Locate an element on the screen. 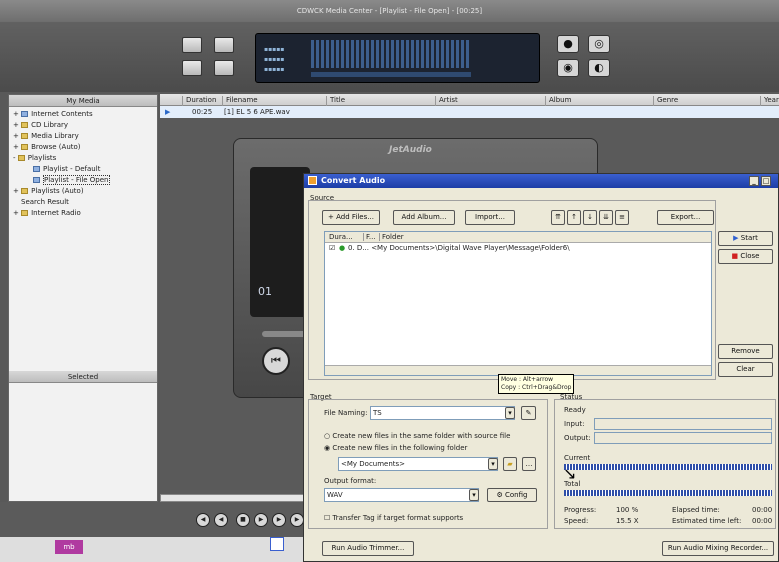  folder-icon: ▰ is located at coordinates (510, 464).